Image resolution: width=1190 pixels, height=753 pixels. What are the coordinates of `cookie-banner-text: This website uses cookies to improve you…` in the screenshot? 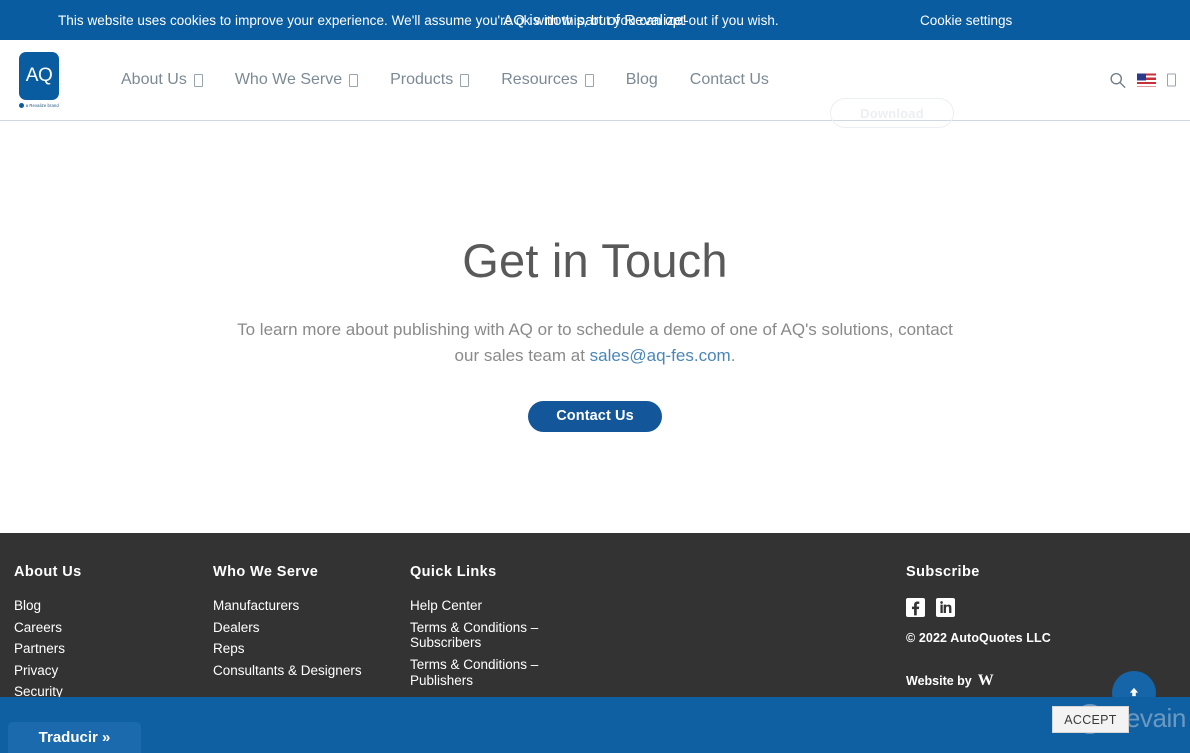 It's located at (418, 20).